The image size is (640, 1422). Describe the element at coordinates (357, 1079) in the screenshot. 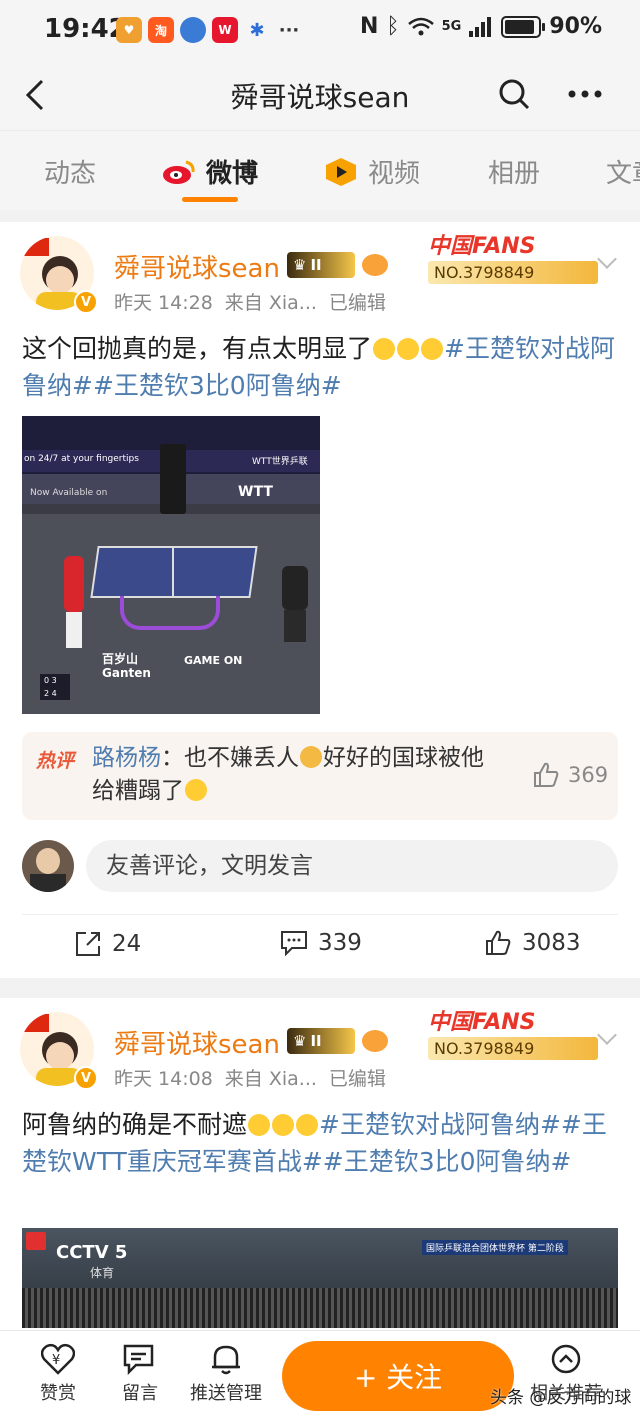

I see `edited-label: 已编辑` at that location.